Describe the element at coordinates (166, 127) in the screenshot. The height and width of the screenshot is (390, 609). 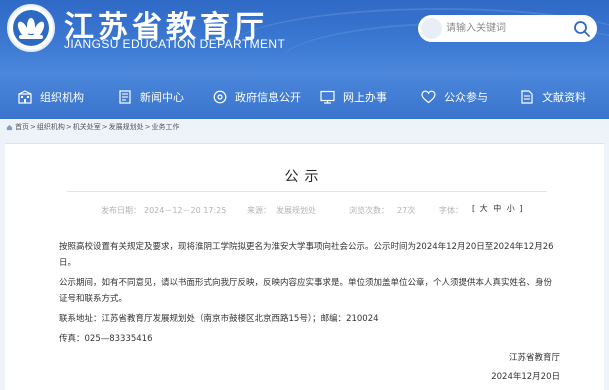
I see `breadcrumb-business: 业务工作` at that location.